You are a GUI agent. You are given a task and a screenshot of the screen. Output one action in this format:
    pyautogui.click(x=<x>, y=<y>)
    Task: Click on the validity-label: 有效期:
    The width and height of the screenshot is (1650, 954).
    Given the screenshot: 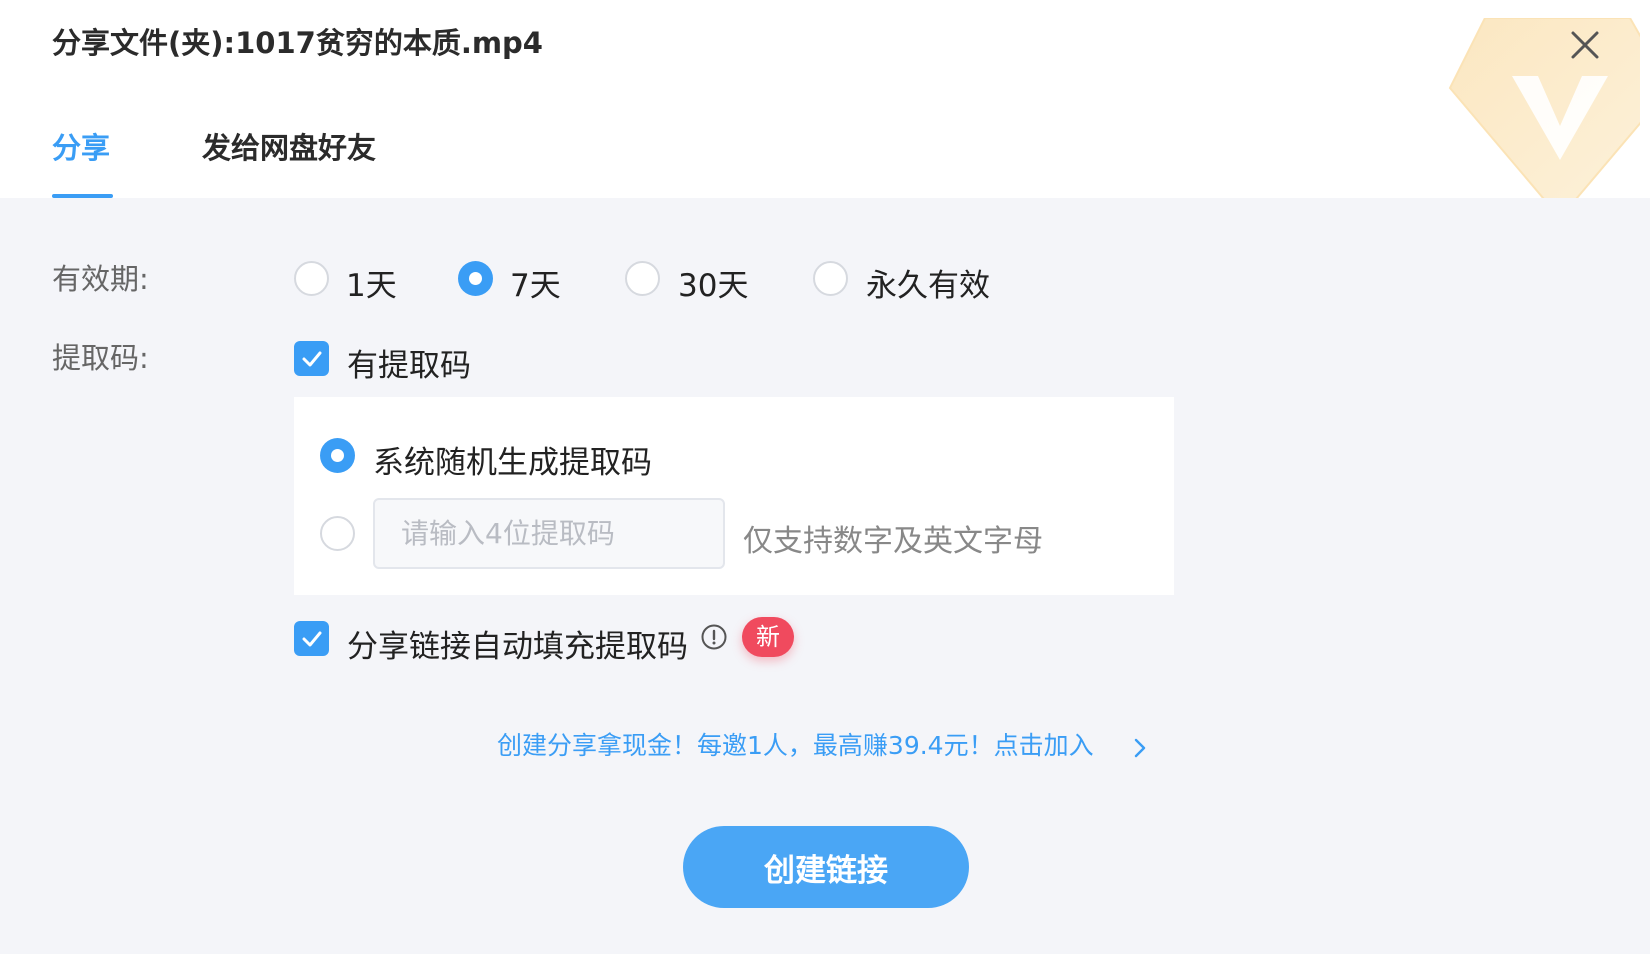 What is the action you would take?
    pyautogui.click(x=100, y=279)
    